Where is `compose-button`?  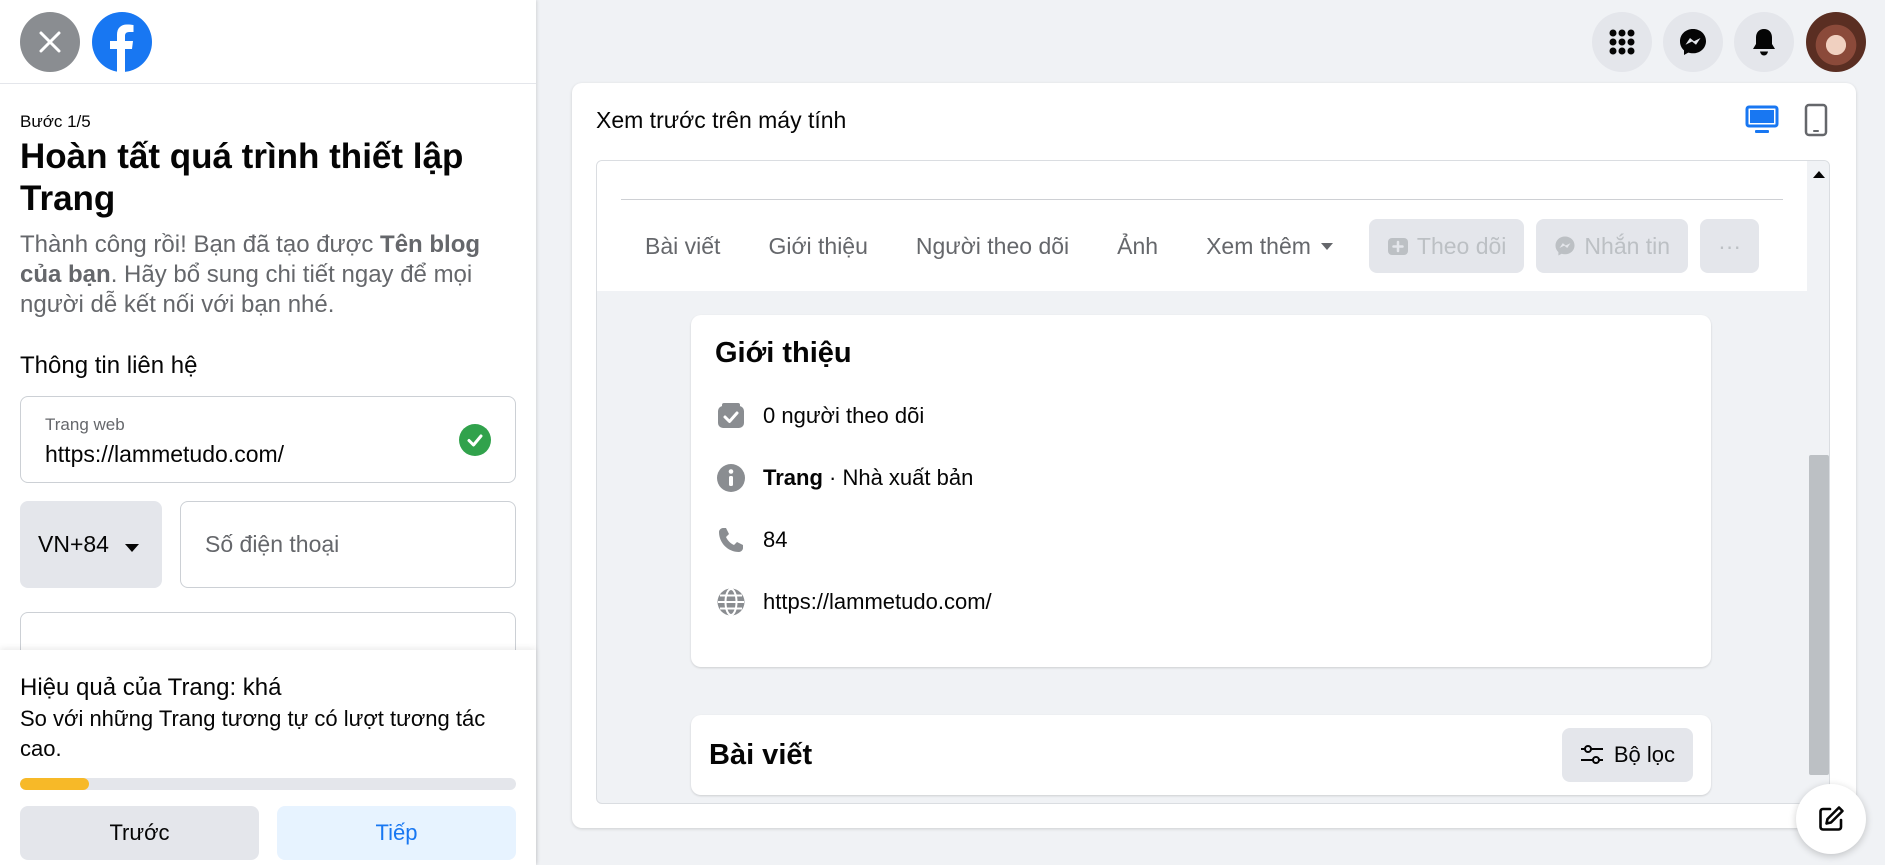
compose-button is located at coordinates (1831, 819).